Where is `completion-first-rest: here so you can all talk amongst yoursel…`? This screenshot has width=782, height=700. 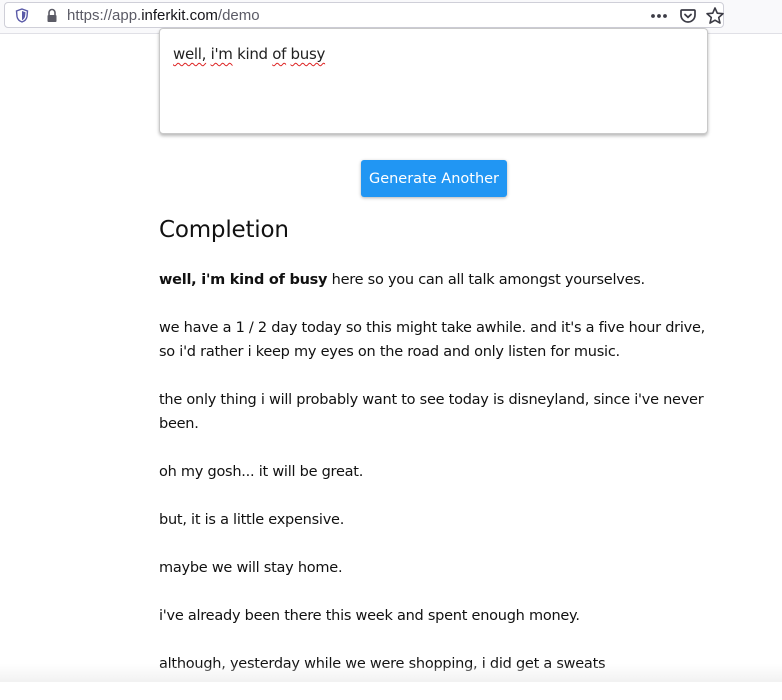 completion-first-rest: here so you can all talk amongst yoursel… is located at coordinates (486, 280).